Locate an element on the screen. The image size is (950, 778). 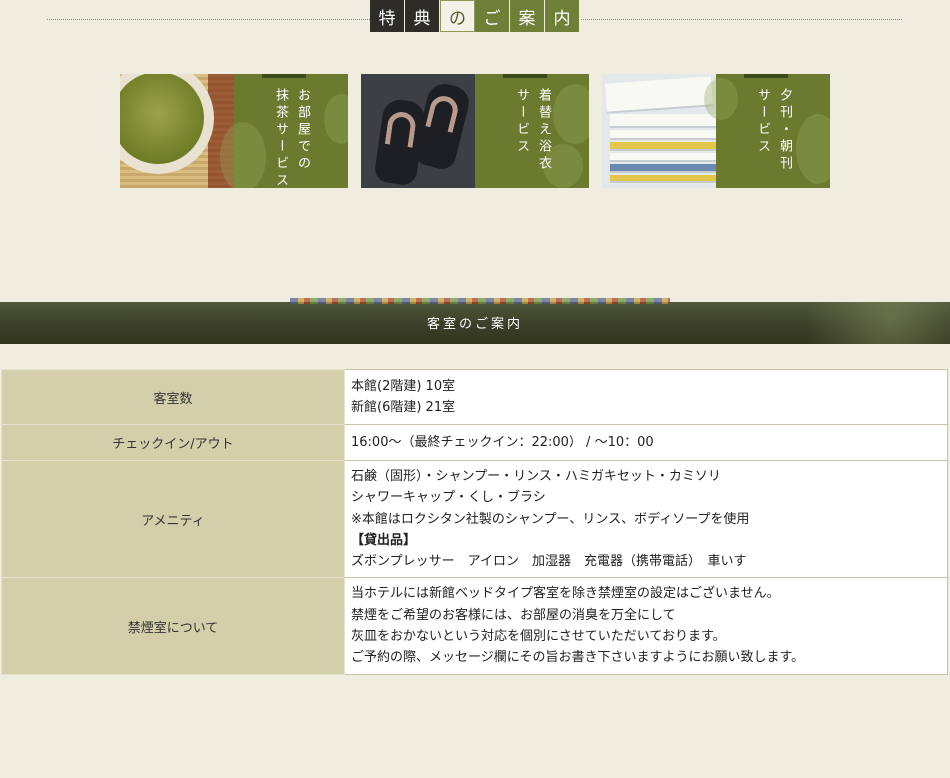
benefit-card-matcha: お部屋での 抹茶サービス is located at coordinates (234, 131).